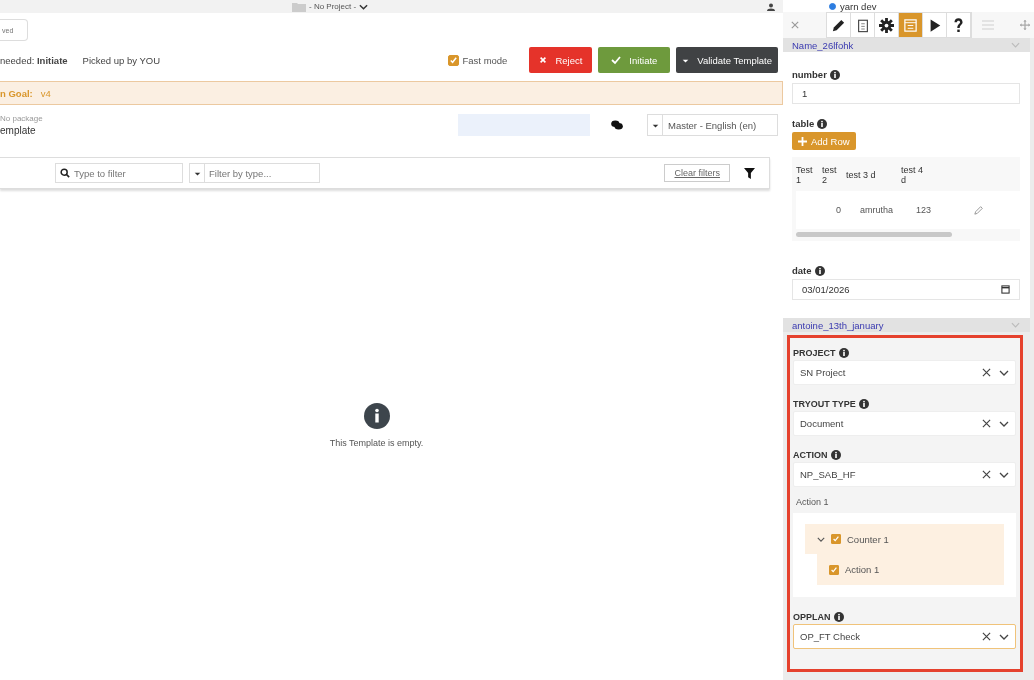 This screenshot has height=680, width=1034. What do you see at coordinates (561, 60) in the screenshot?
I see `reject-button: Reject` at bounding box center [561, 60].